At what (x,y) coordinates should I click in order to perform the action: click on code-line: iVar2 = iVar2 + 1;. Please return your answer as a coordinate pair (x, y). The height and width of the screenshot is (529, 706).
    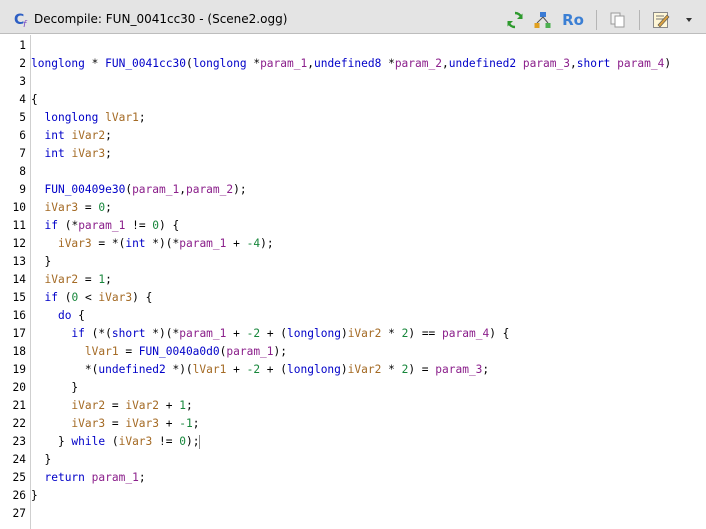
    Looking at the image, I should click on (111, 406).